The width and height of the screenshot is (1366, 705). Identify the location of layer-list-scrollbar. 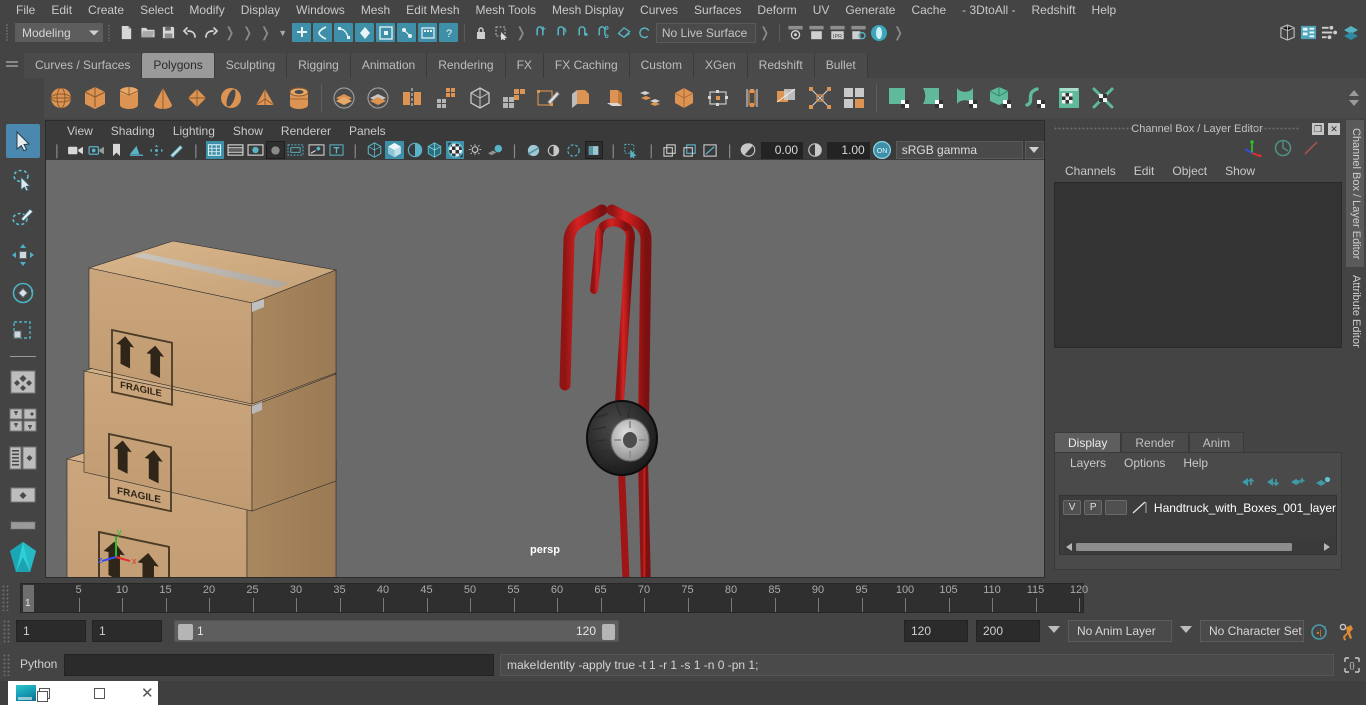
(1198, 546).